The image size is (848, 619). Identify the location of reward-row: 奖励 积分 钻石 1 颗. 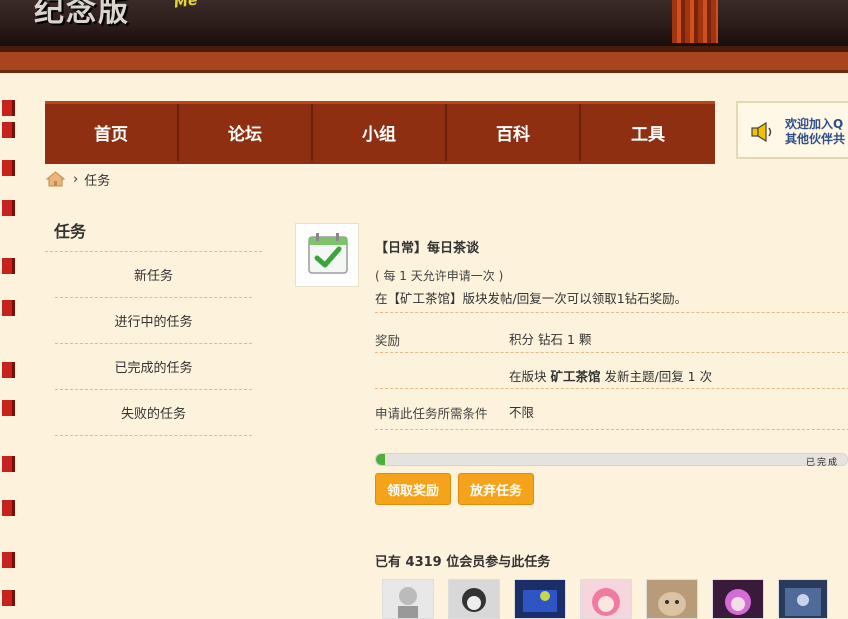
(611, 332).